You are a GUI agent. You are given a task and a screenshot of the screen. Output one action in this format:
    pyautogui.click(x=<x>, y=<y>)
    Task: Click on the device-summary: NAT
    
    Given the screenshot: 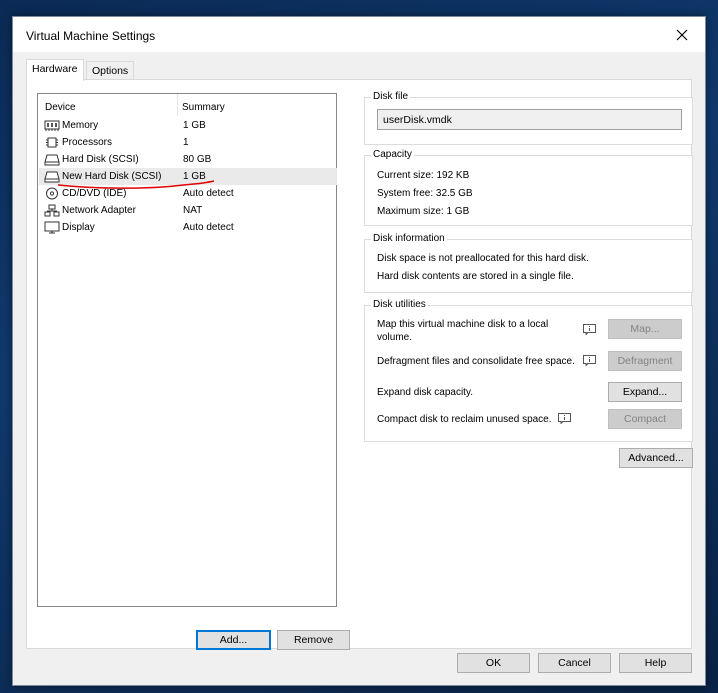 What is the action you would take?
    pyautogui.click(x=193, y=210)
    